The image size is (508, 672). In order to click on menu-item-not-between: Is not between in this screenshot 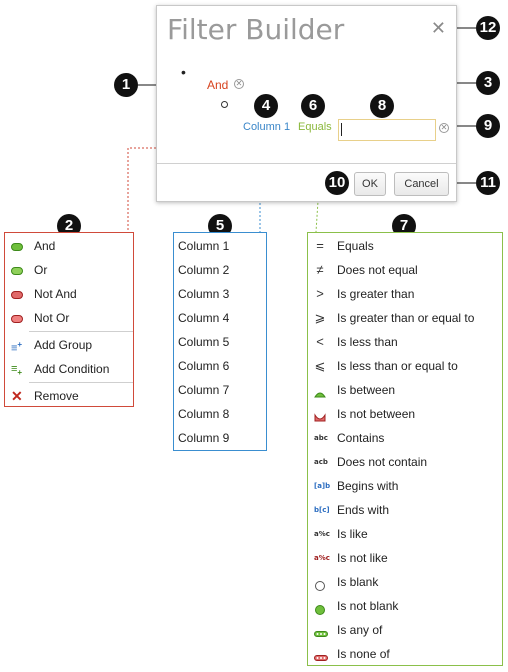, I will do `click(405, 414)`.